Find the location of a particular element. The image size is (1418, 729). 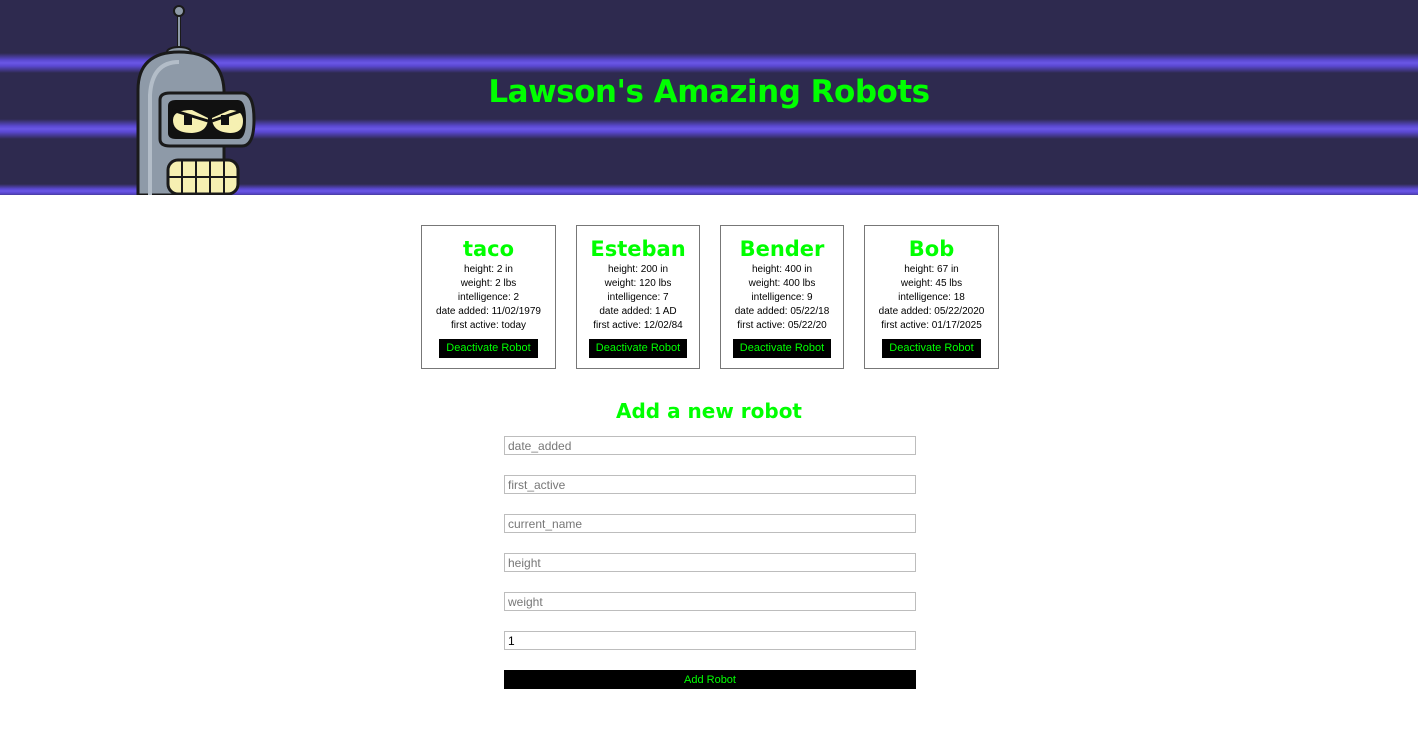

robot-date-added: date added: 11/02/1979 is located at coordinates (488, 311).